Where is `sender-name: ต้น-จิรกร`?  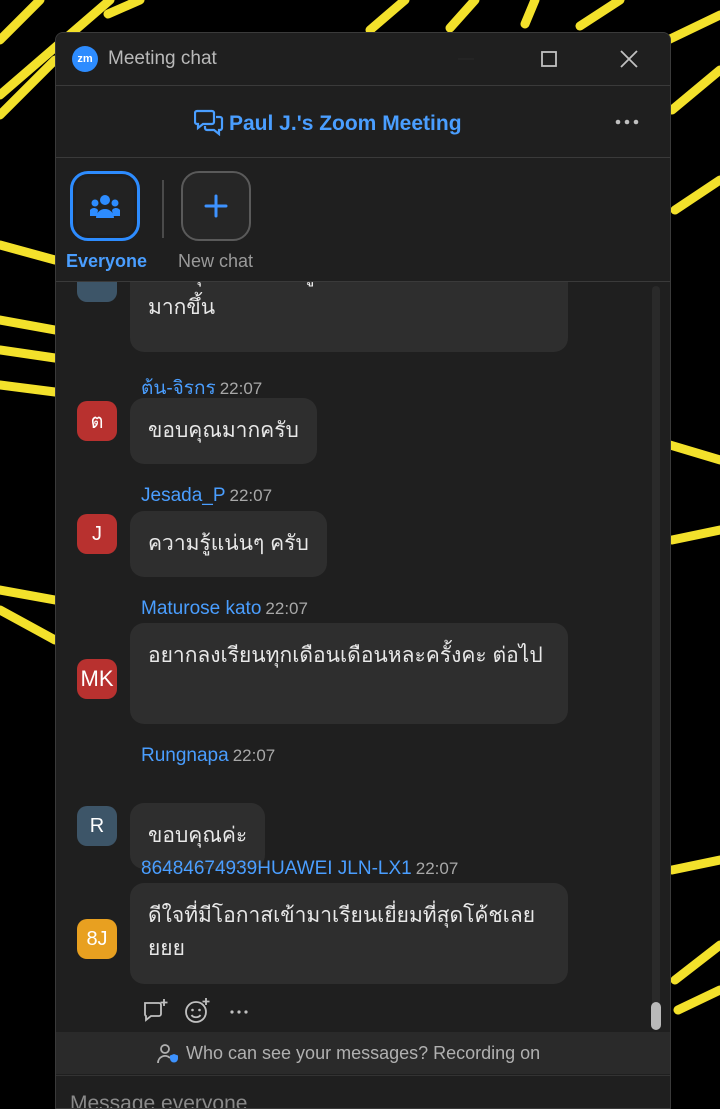
sender-name: ต้น-จิรกร is located at coordinates (178, 388).